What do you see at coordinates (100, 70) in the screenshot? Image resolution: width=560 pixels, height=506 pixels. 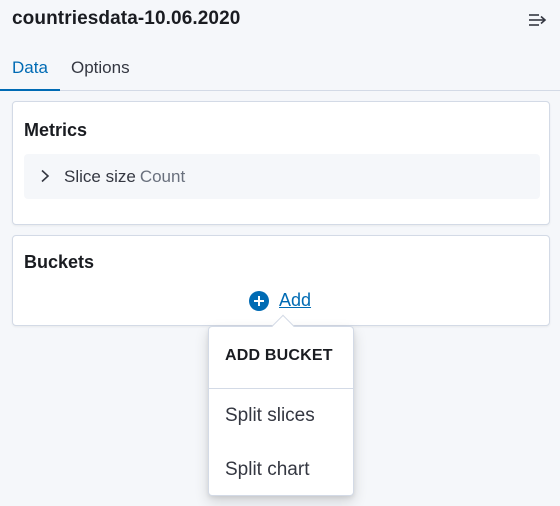 I see `tab-options: Options` at bounding box center [100, 70].